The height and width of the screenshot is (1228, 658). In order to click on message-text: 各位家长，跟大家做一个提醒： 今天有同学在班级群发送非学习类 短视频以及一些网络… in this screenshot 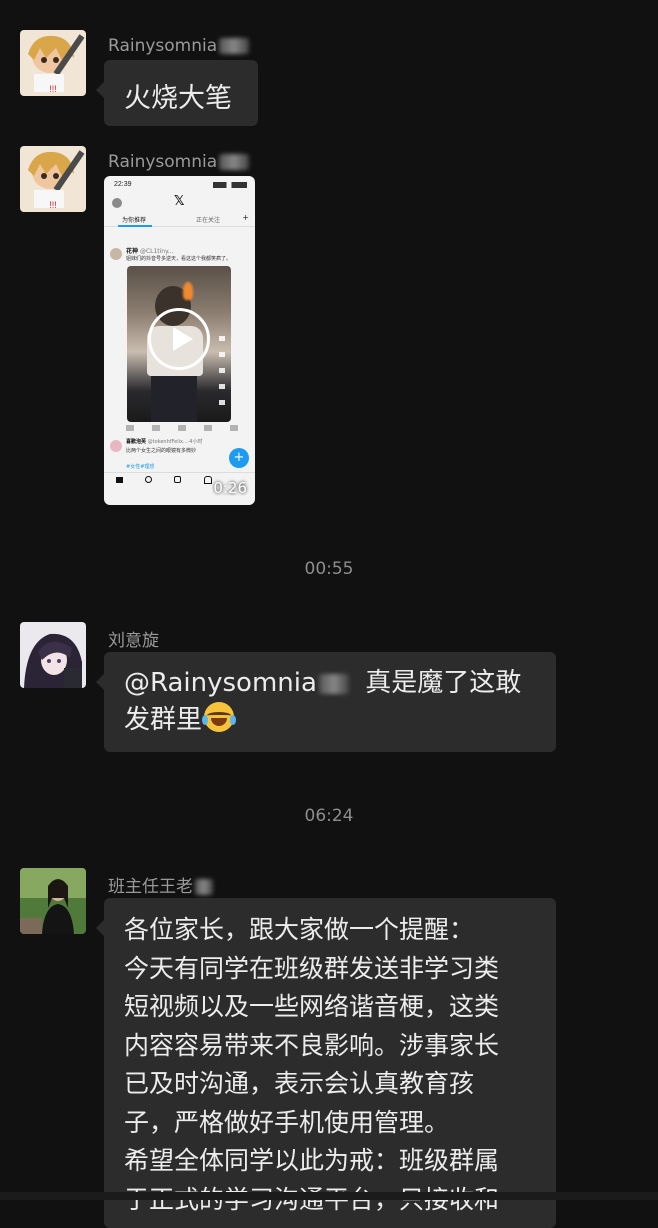, I will do `click(312, 1064)`.